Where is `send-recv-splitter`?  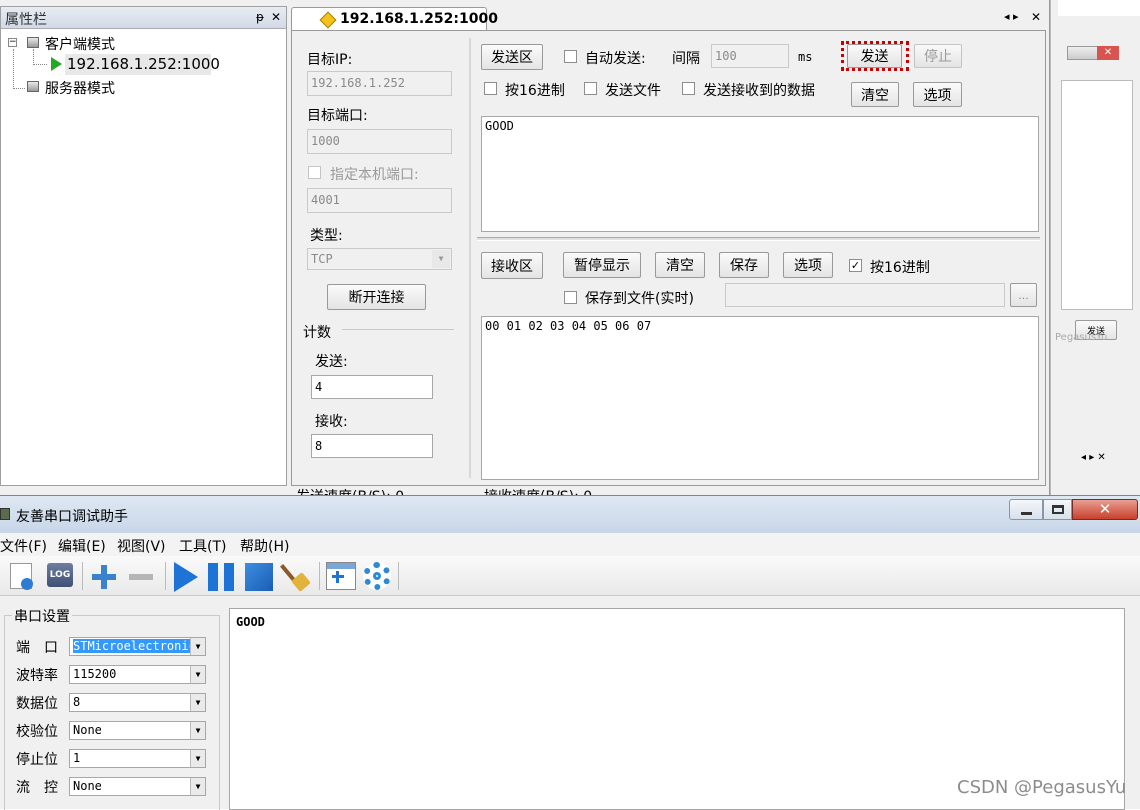 send-recv-splitter is located at coordinates (758, 239).